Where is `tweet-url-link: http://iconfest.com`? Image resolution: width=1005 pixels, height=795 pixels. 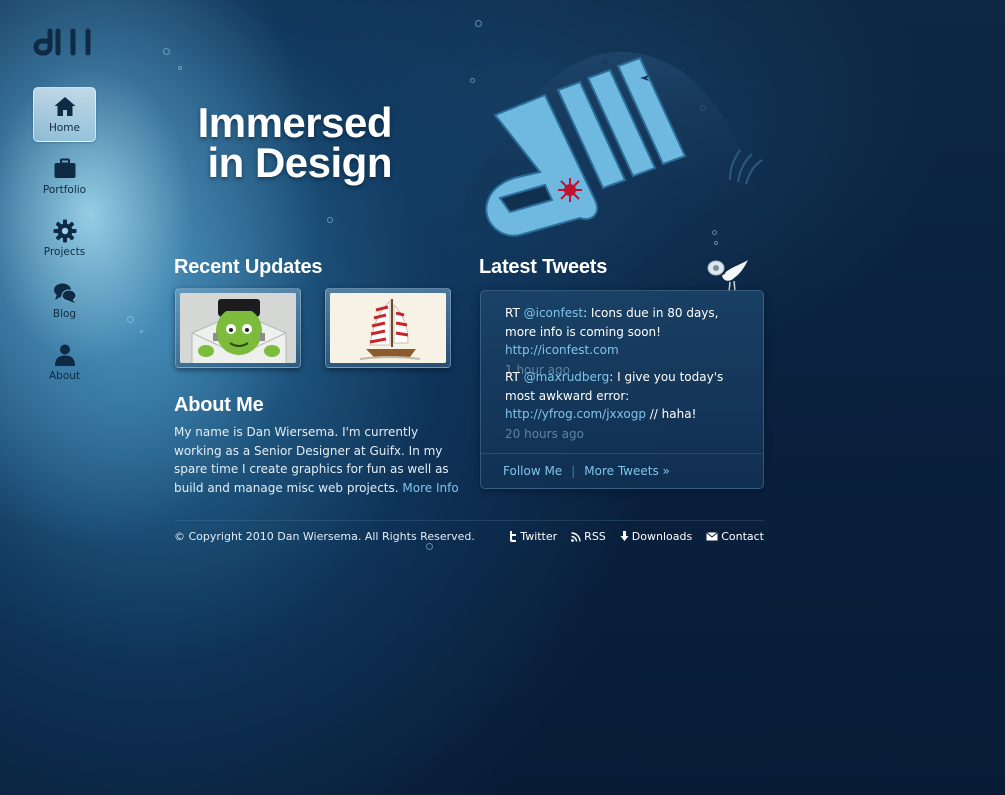
tweet-url-link: http://iconfest.com is located at coordinates (562, 350).